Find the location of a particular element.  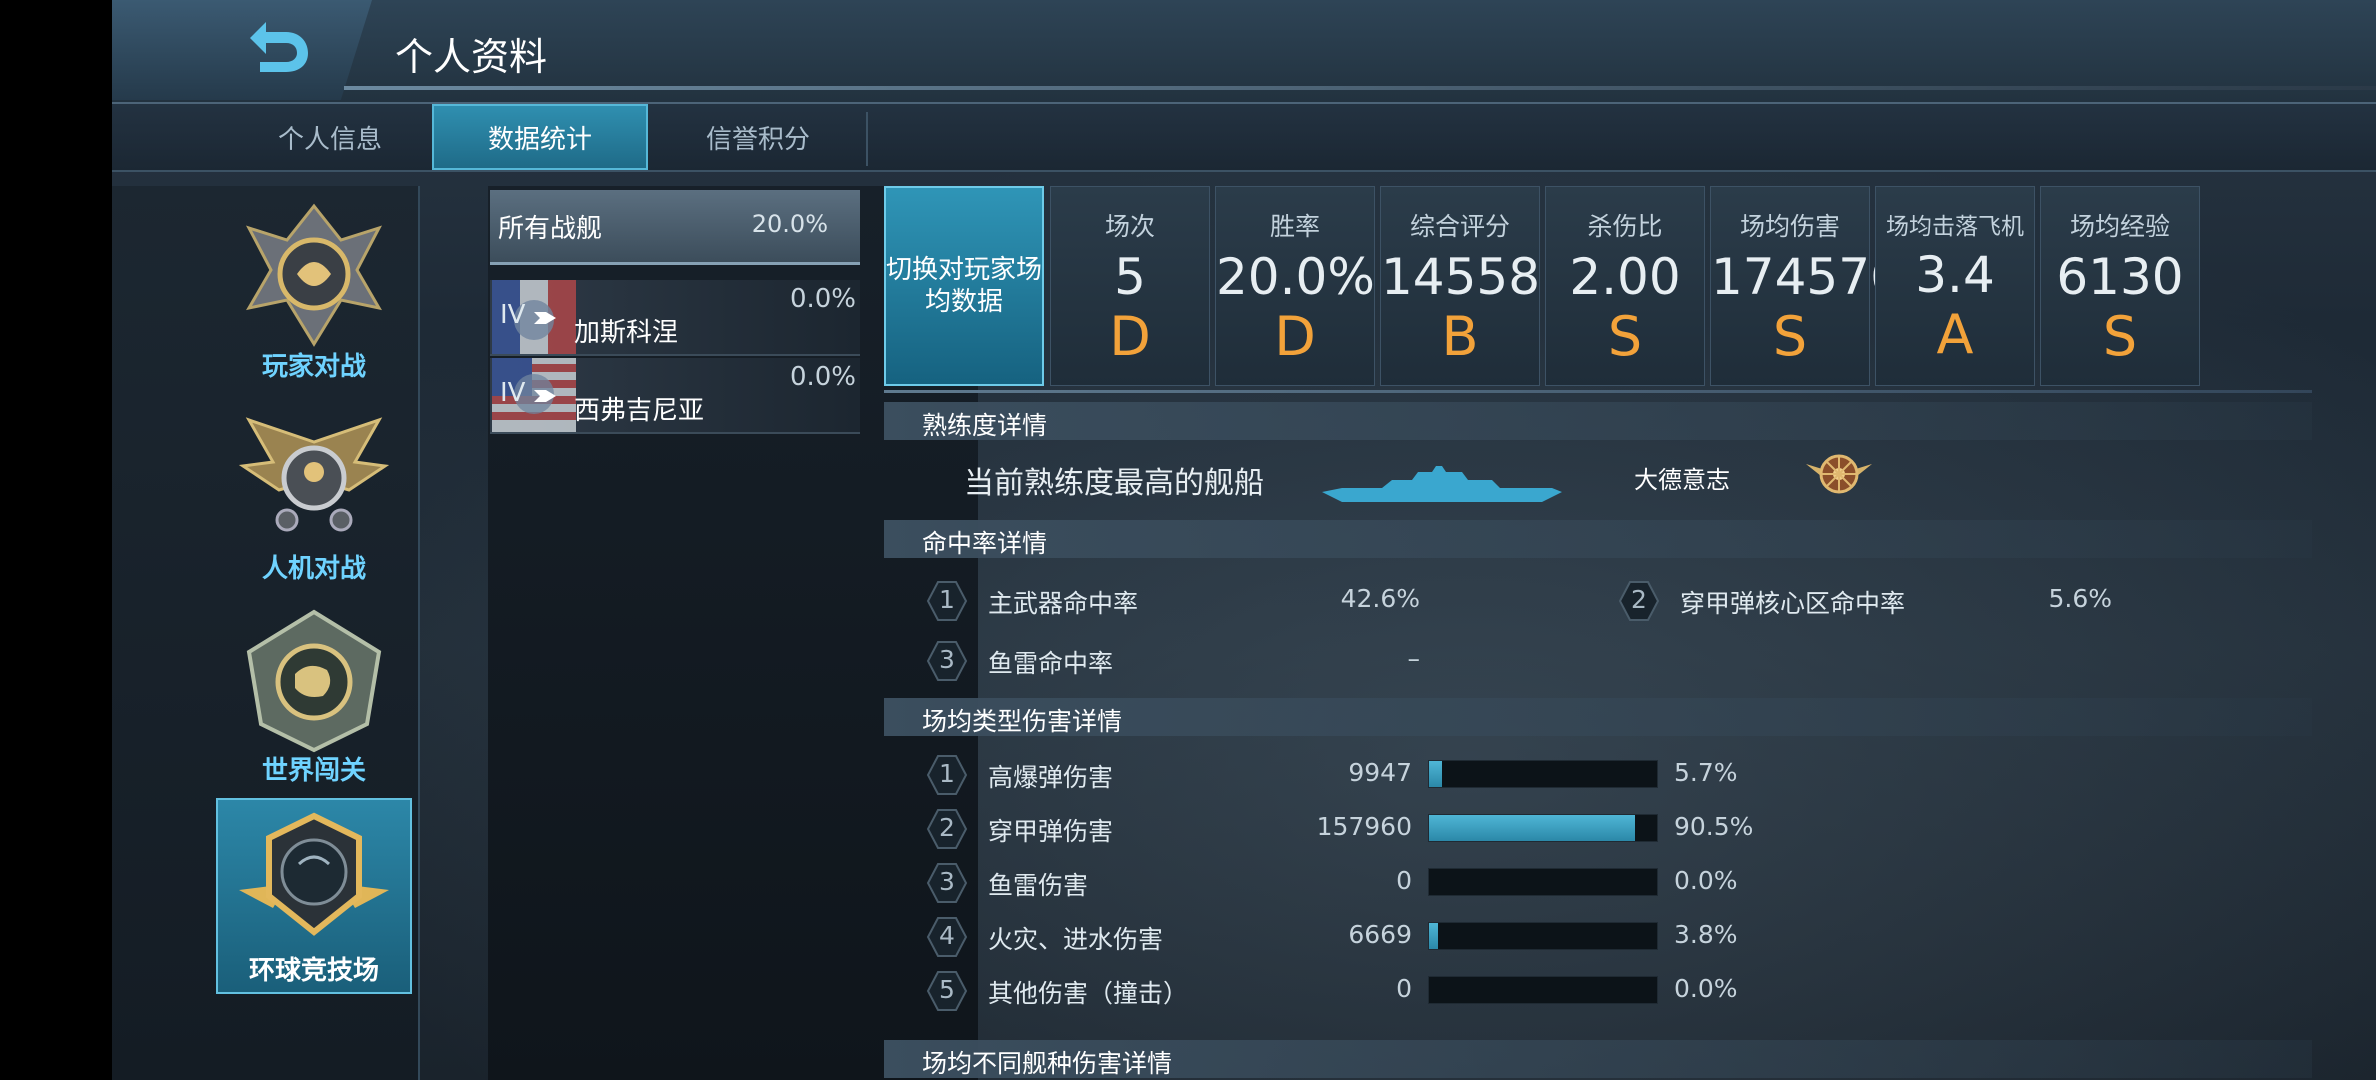

stat-label: 场次 is located at coordinates (1129, 226).